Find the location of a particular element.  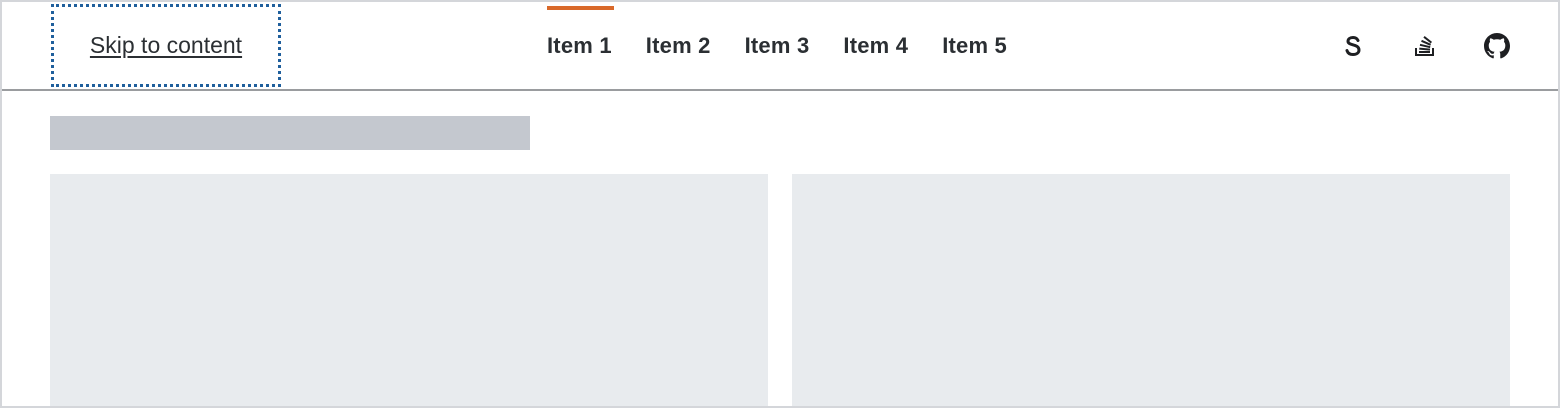

skip-to-content-link: Skip to content is located at coordinates (166, 45).